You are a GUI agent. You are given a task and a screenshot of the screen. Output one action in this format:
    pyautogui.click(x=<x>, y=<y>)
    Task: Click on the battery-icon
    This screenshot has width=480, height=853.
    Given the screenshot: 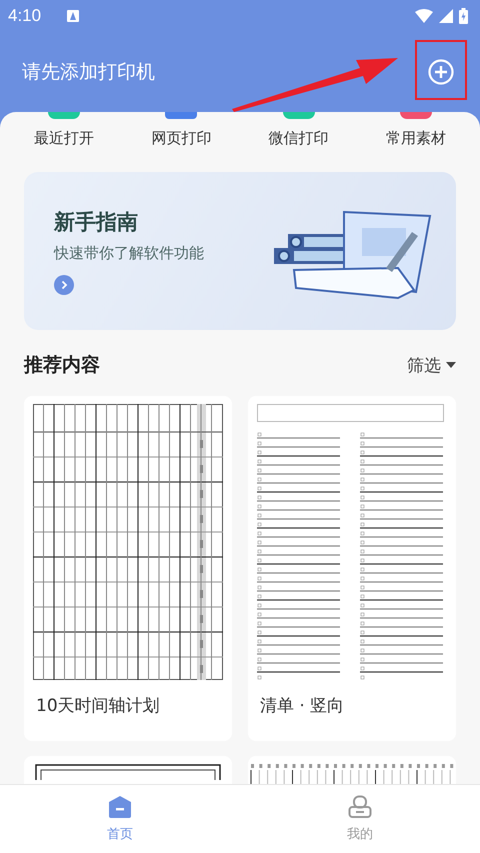 What is the action you would take?
    pyautogui.click(x=463, y=16)
    